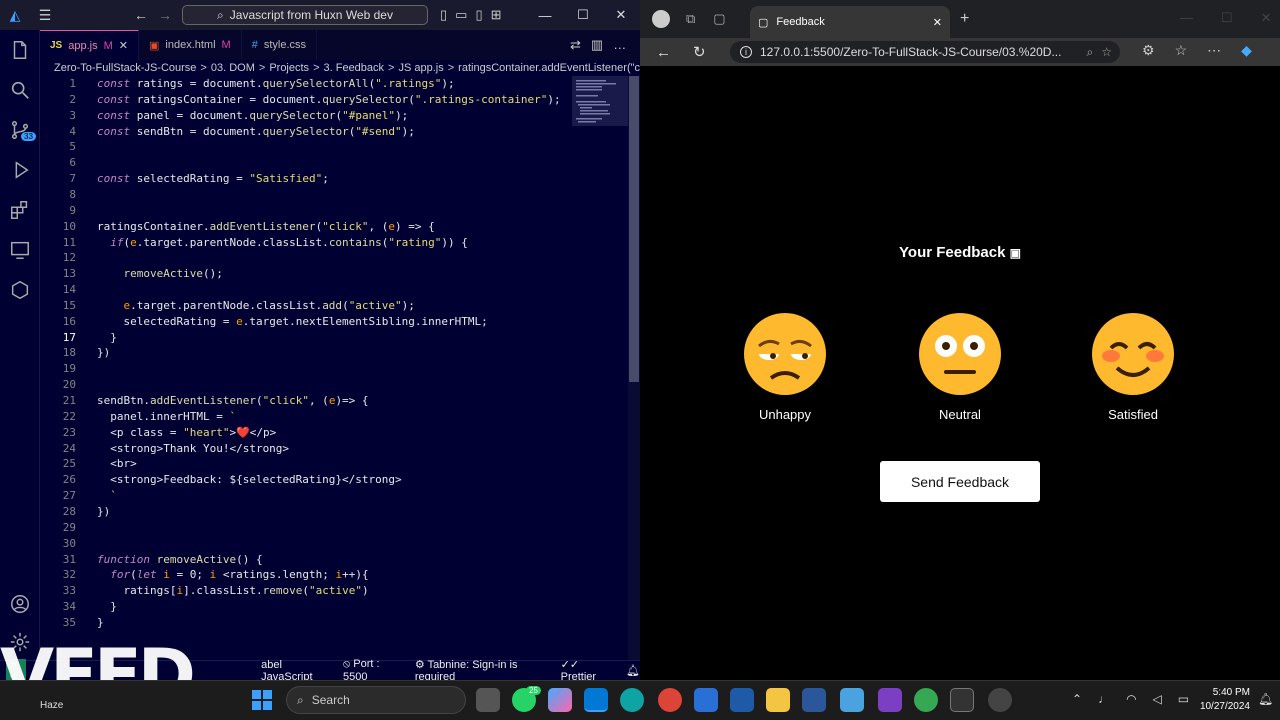 The height and width of the screenshot is (720, 1280). What do you see at coordinates (1223, 700) in the screenshot?
I see `clock: 5:40 PM 10/27/2024` at bounding box center [1223, 700].